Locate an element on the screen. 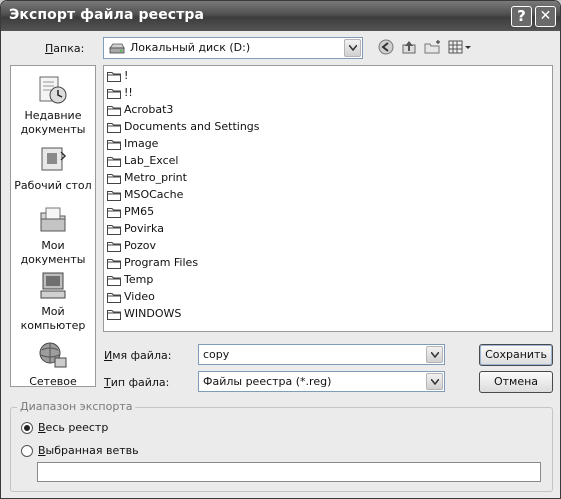  drive-icon is located at coordinates (117, 48).